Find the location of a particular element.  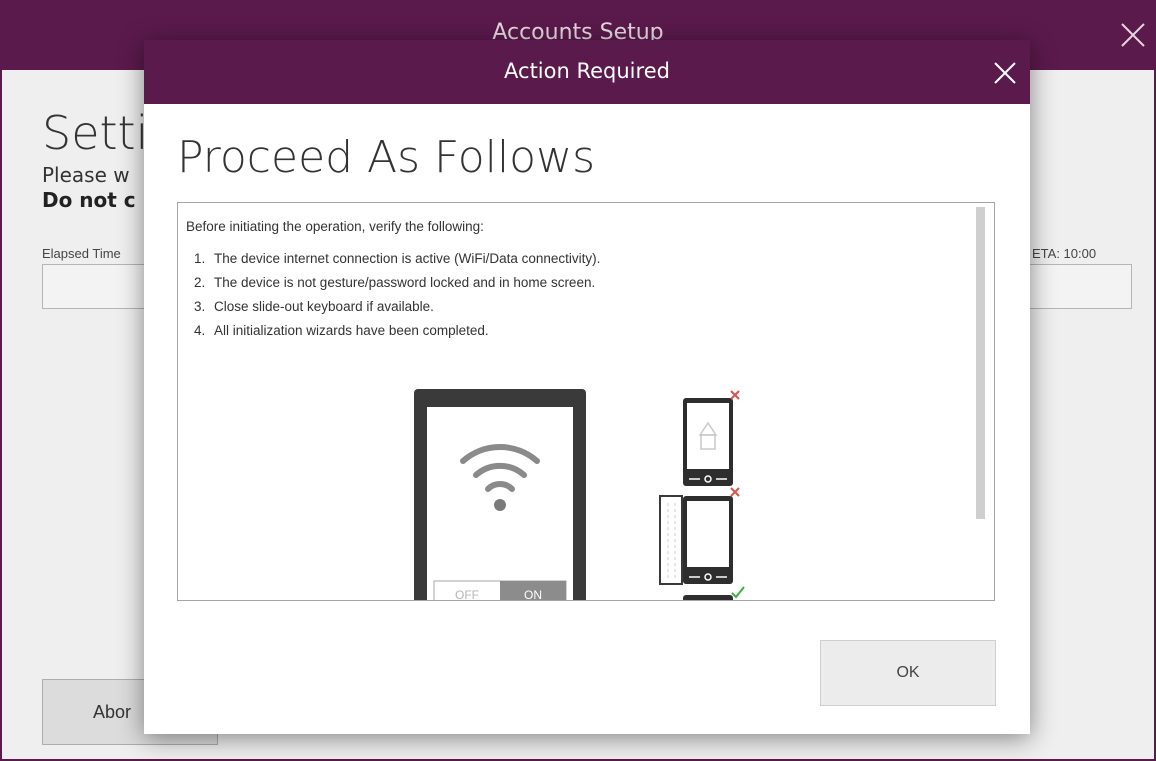

toggle-on-label: ON is located at coordinates (533, 594).